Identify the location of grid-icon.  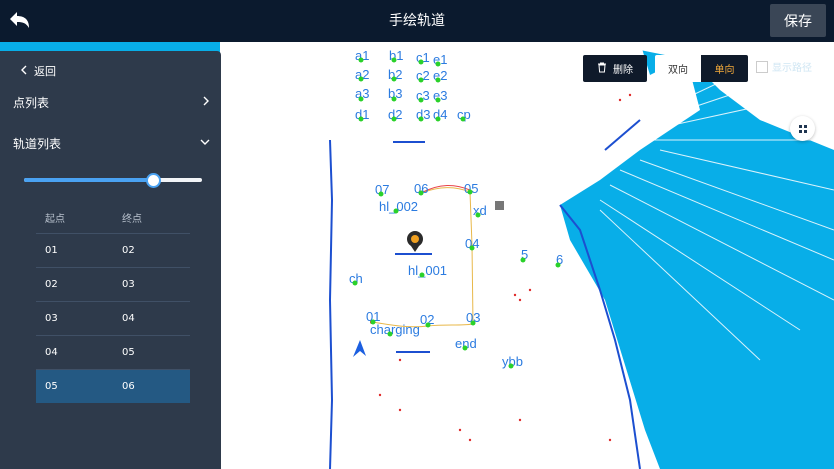
(803, 128).